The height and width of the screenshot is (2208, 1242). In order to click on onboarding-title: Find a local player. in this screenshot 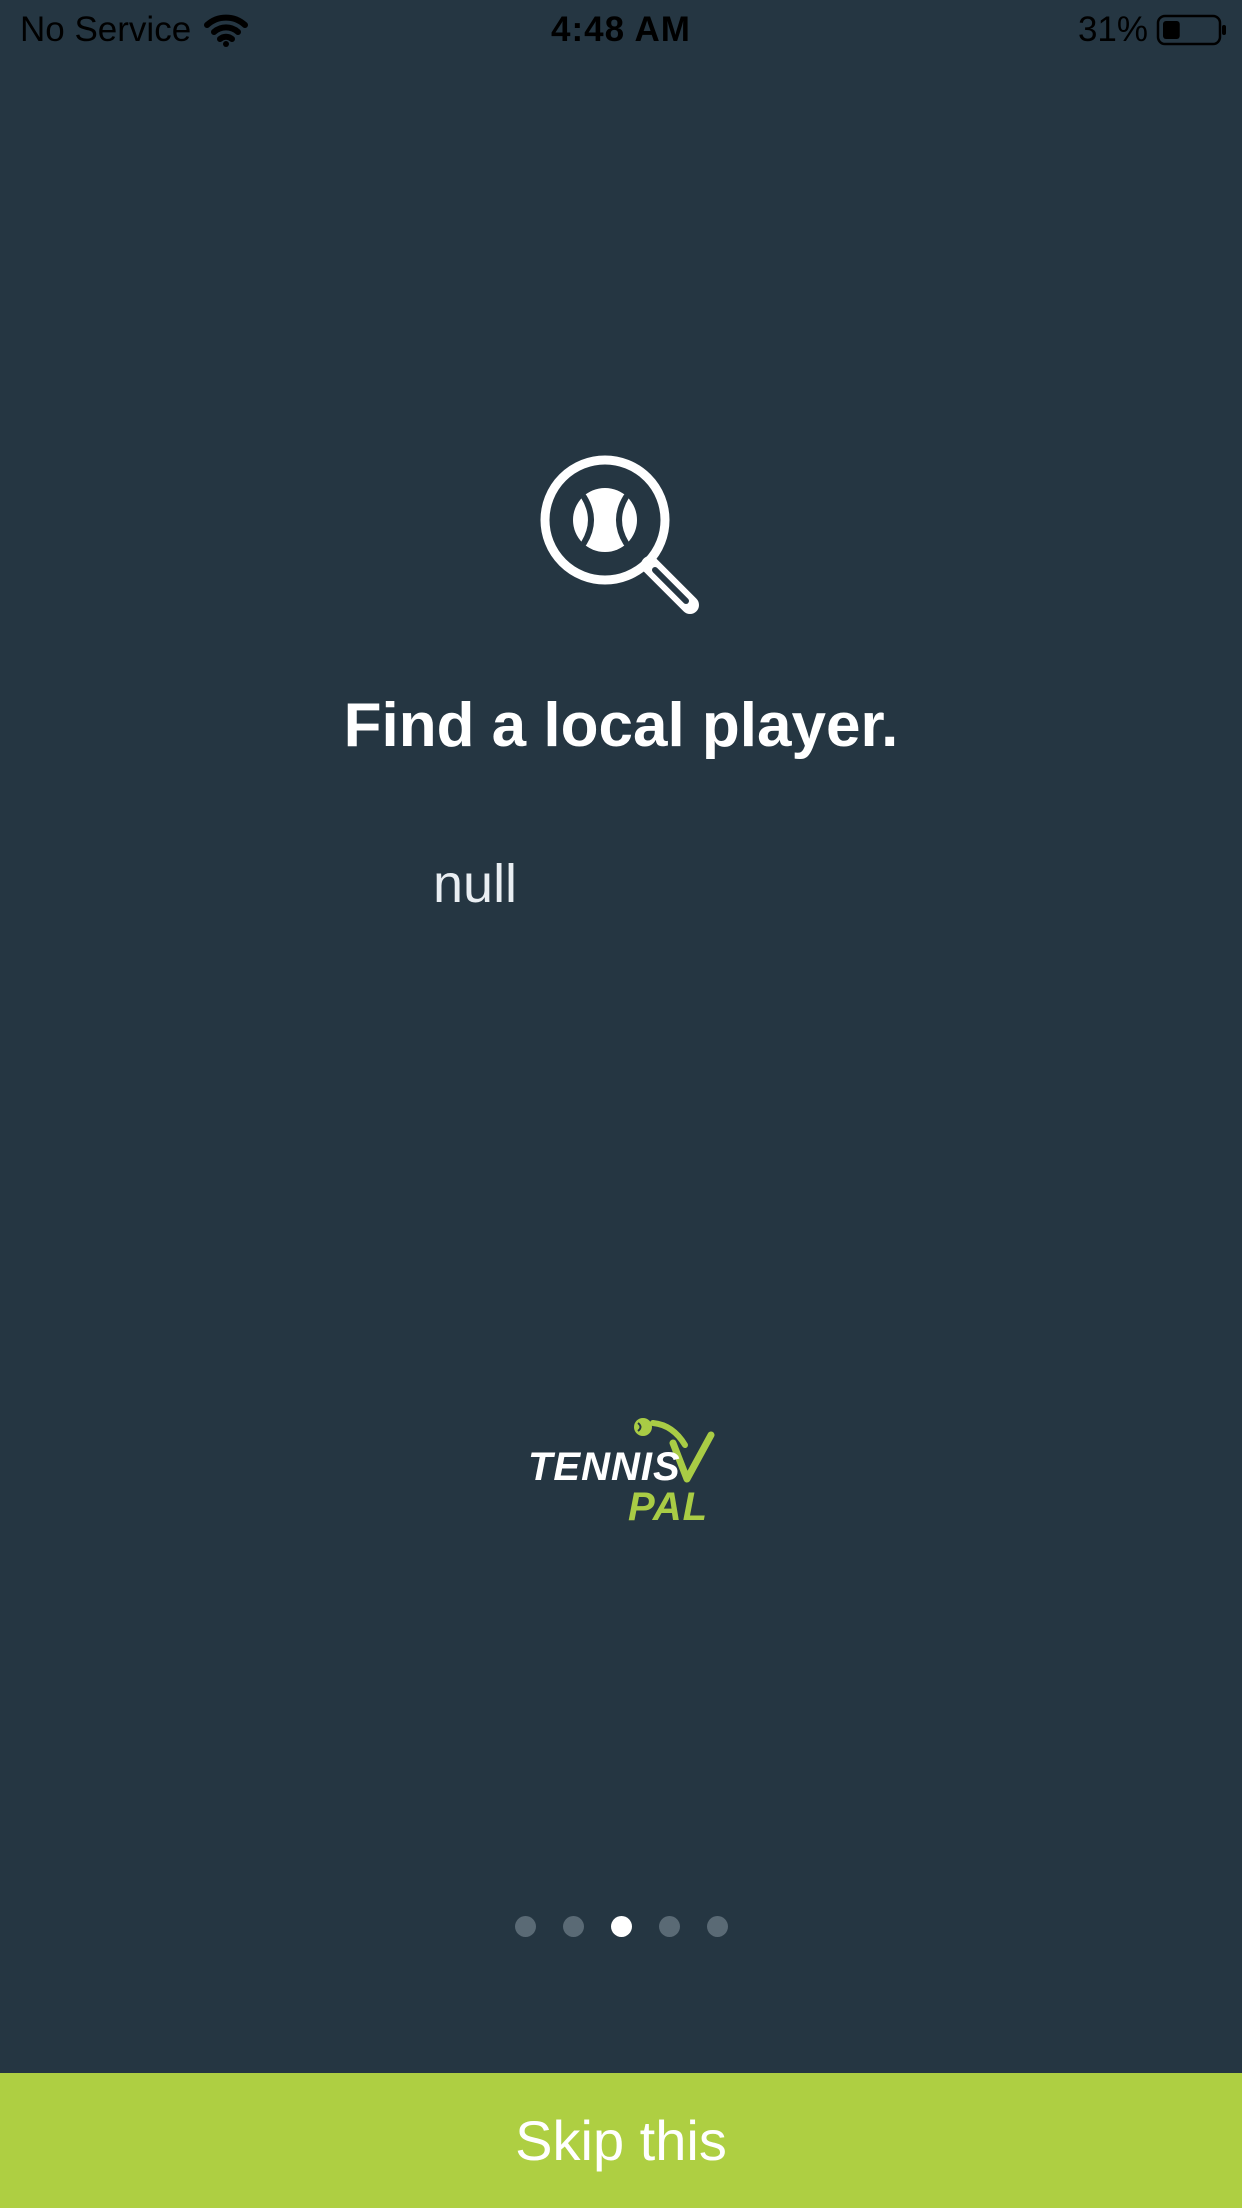, I will do `click(621, 725)`.